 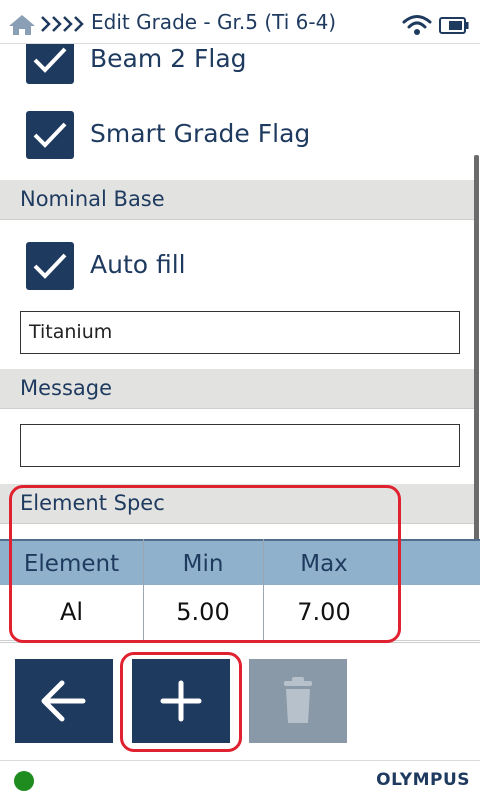 I want to click on message-field, so click(x=240, y=445).